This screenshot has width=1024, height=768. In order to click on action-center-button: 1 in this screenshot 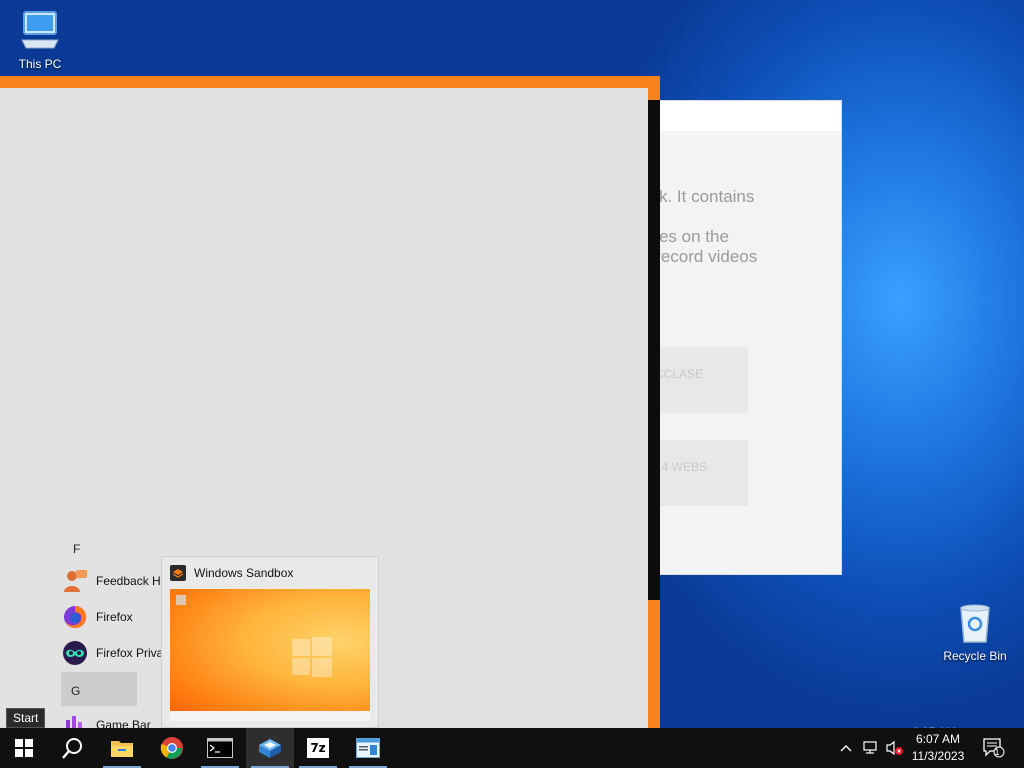, I will do `click(994, 748)`.